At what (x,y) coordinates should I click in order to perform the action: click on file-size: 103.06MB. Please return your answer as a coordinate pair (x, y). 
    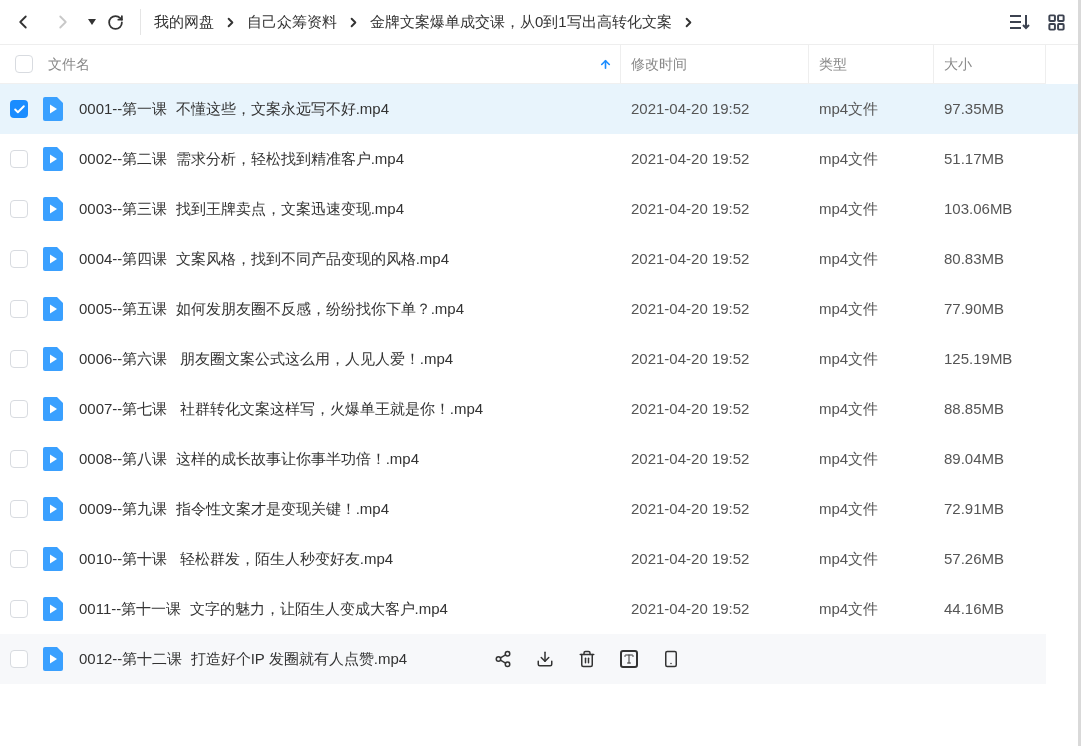
    Looking at the image, I should click on (978, 208).